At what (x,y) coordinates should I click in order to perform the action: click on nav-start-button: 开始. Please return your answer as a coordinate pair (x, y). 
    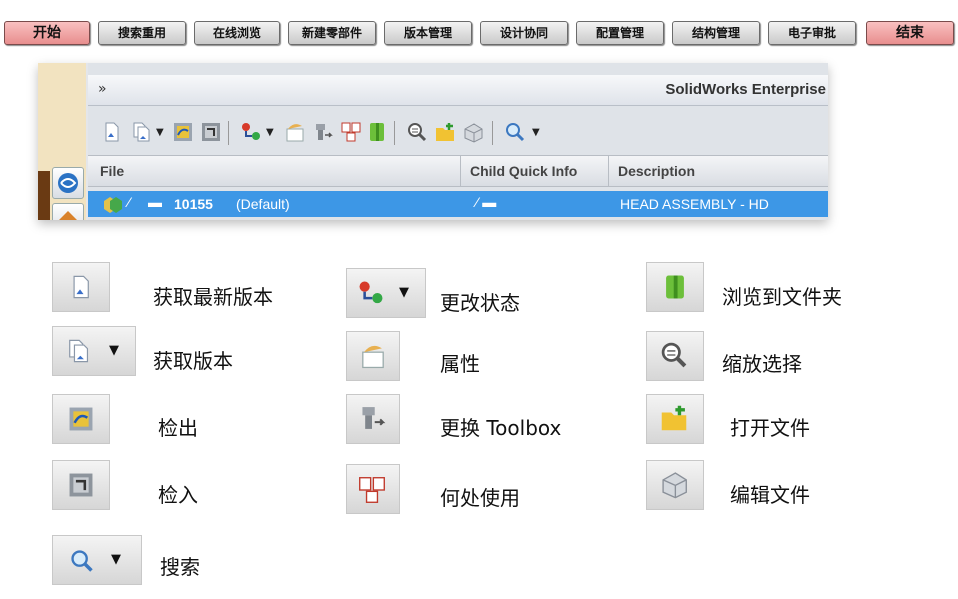
    Looking at the image, I should click on (47, 33).